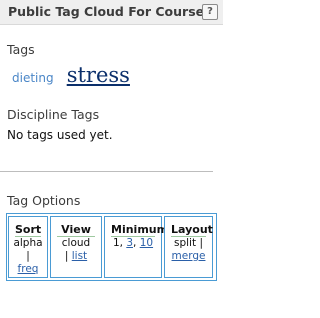  What do you see at coordinates (210, 12) in the screenshot?
I see `help-icon: ?` at bounding box center [210, 12].